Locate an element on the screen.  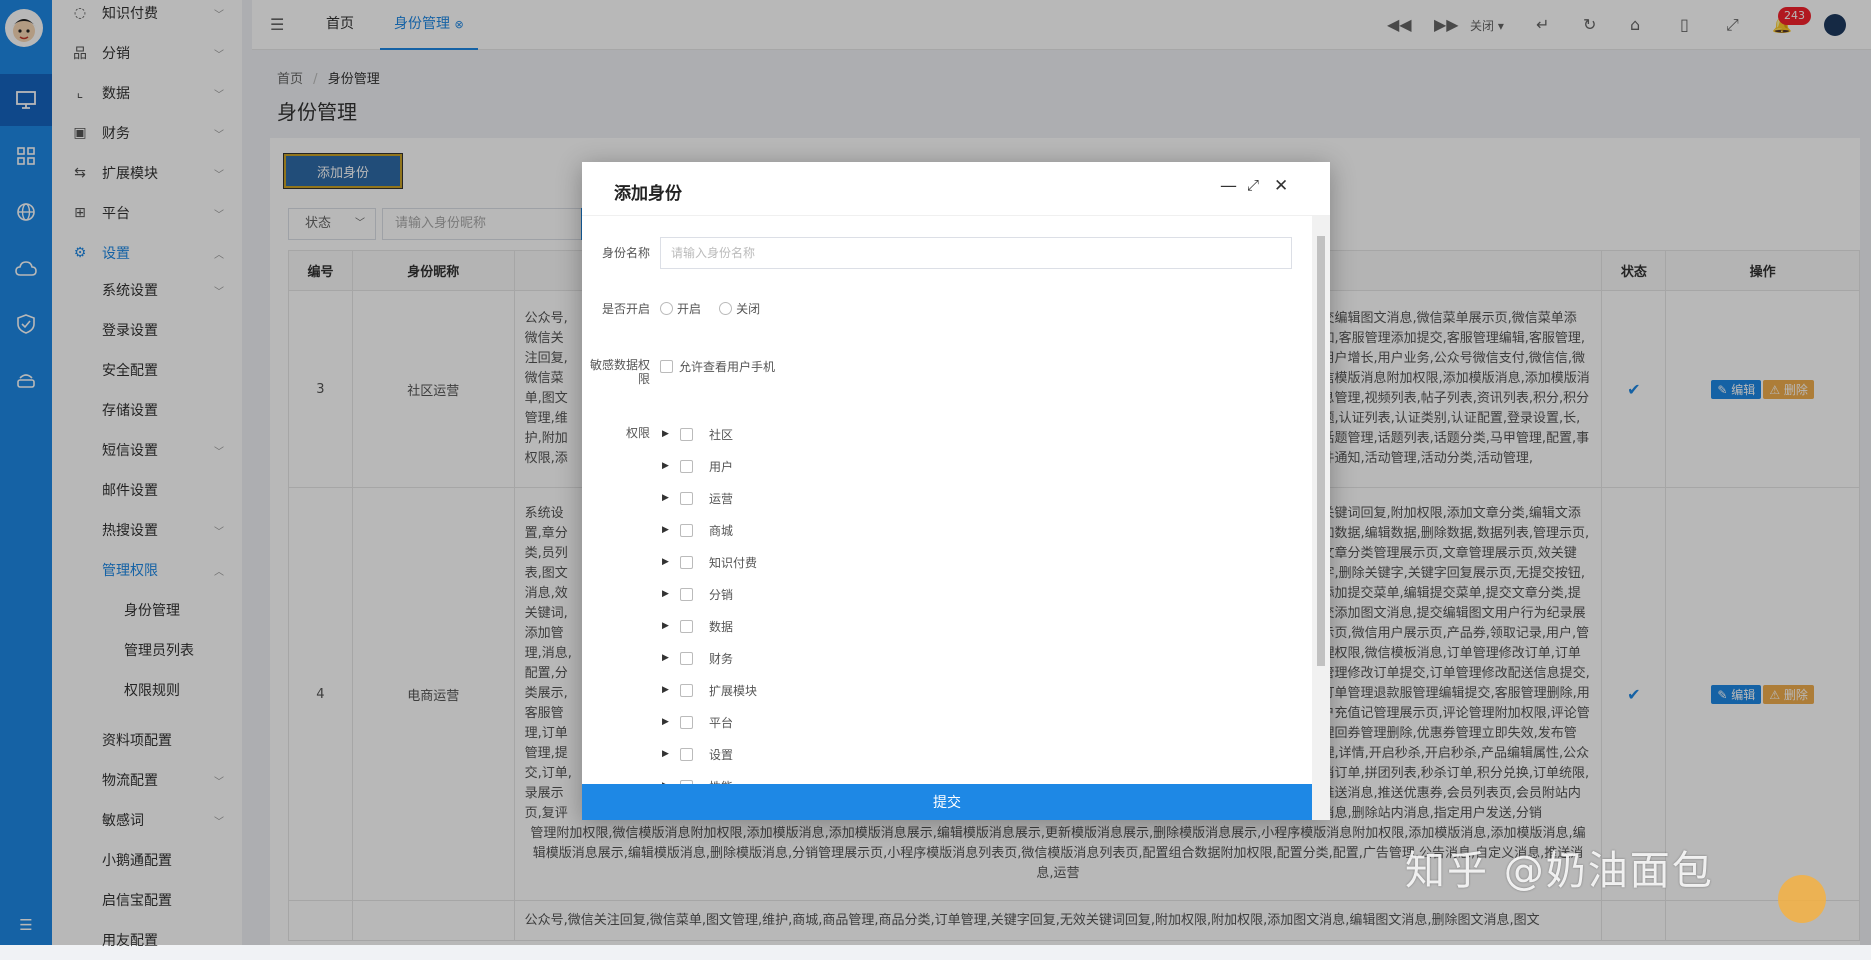
dialog-scrollbar is located at coordinates (1321, 518).